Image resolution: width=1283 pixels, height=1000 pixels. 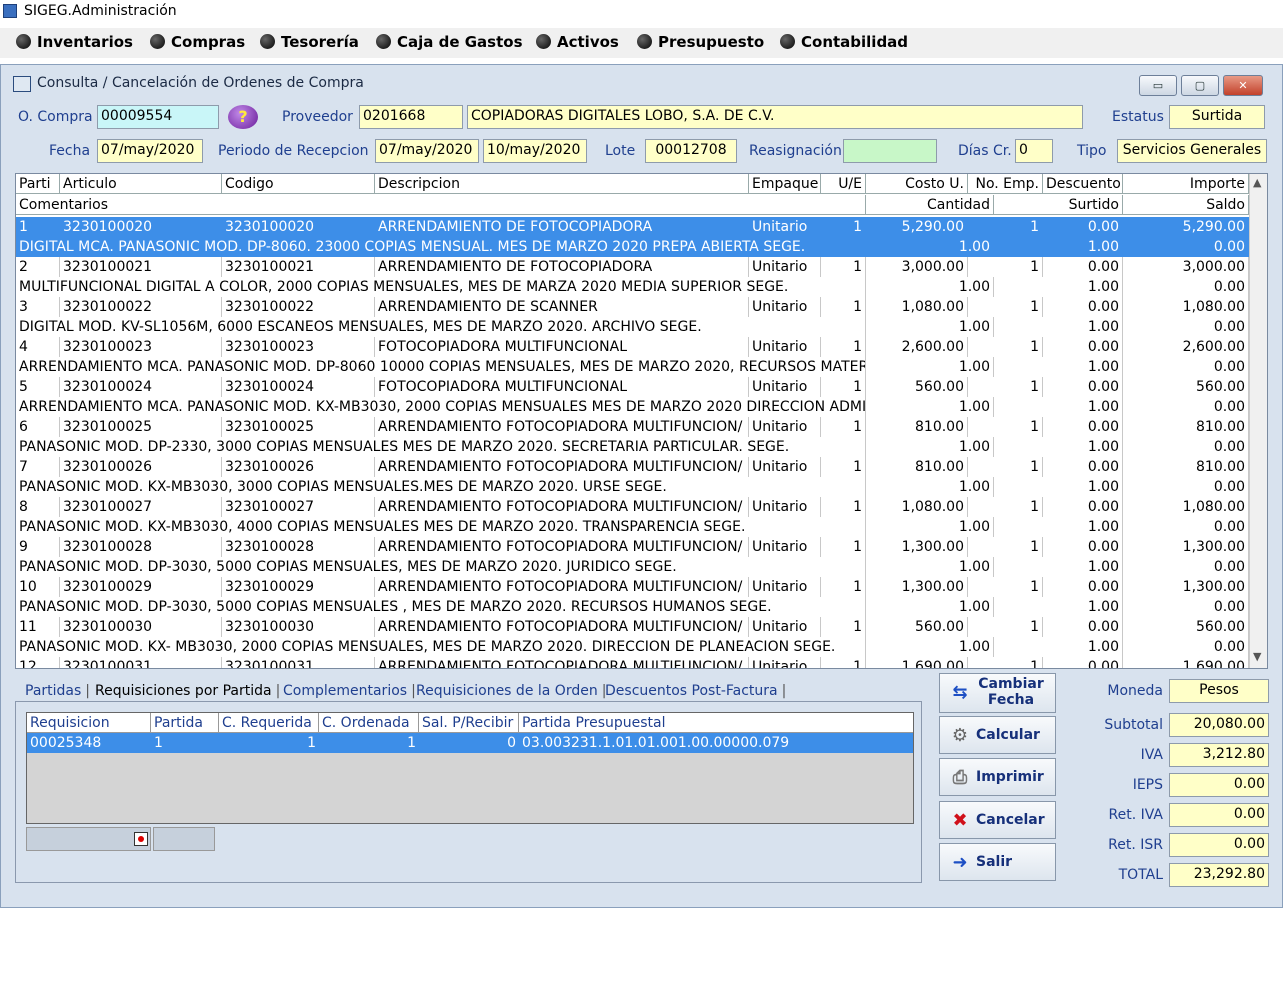 I want to click on dias-field: 0, so click(x=1034, y=151).